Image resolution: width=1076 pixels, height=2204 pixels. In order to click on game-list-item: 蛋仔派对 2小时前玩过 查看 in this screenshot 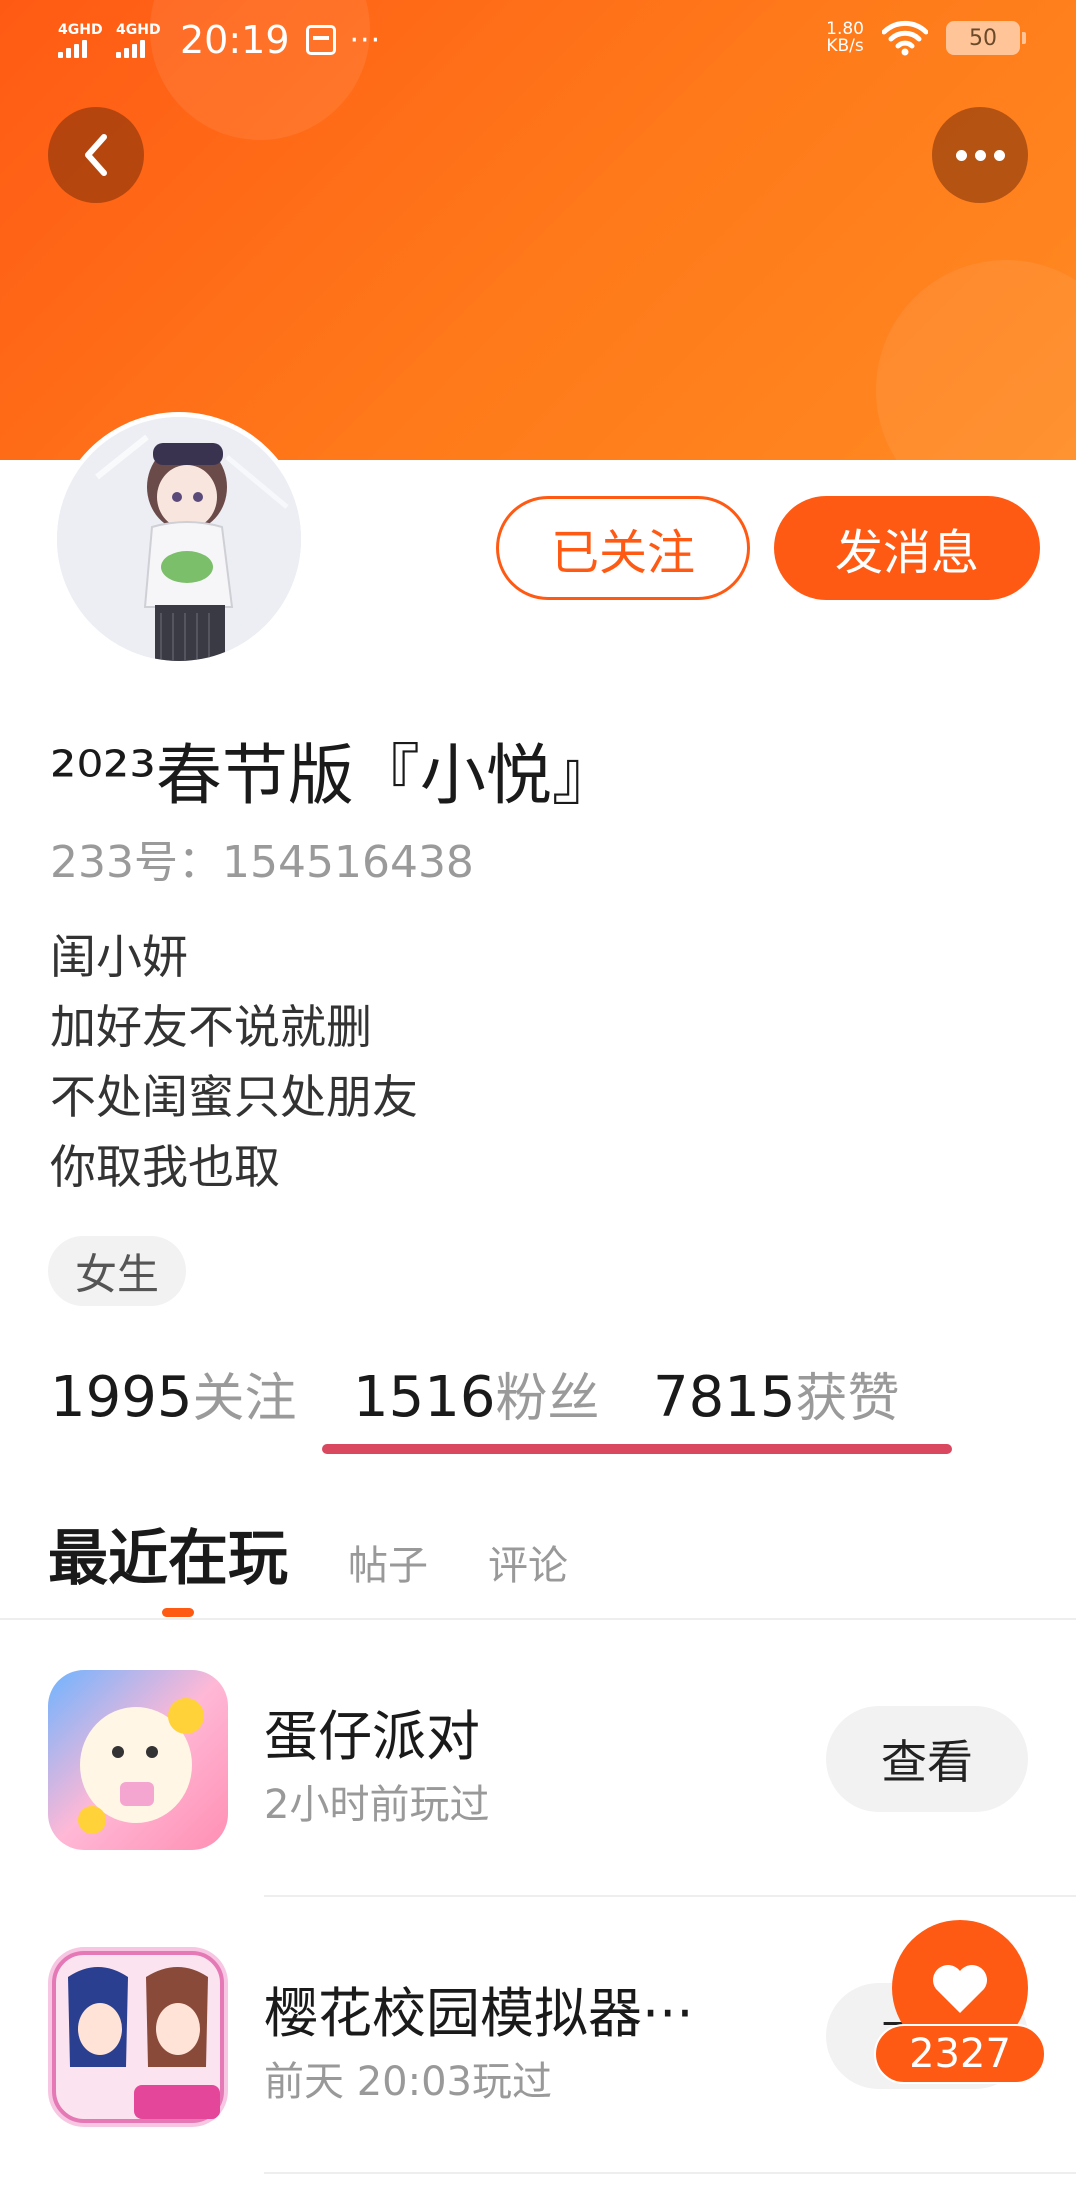, I will do `click(538, 1740)`.